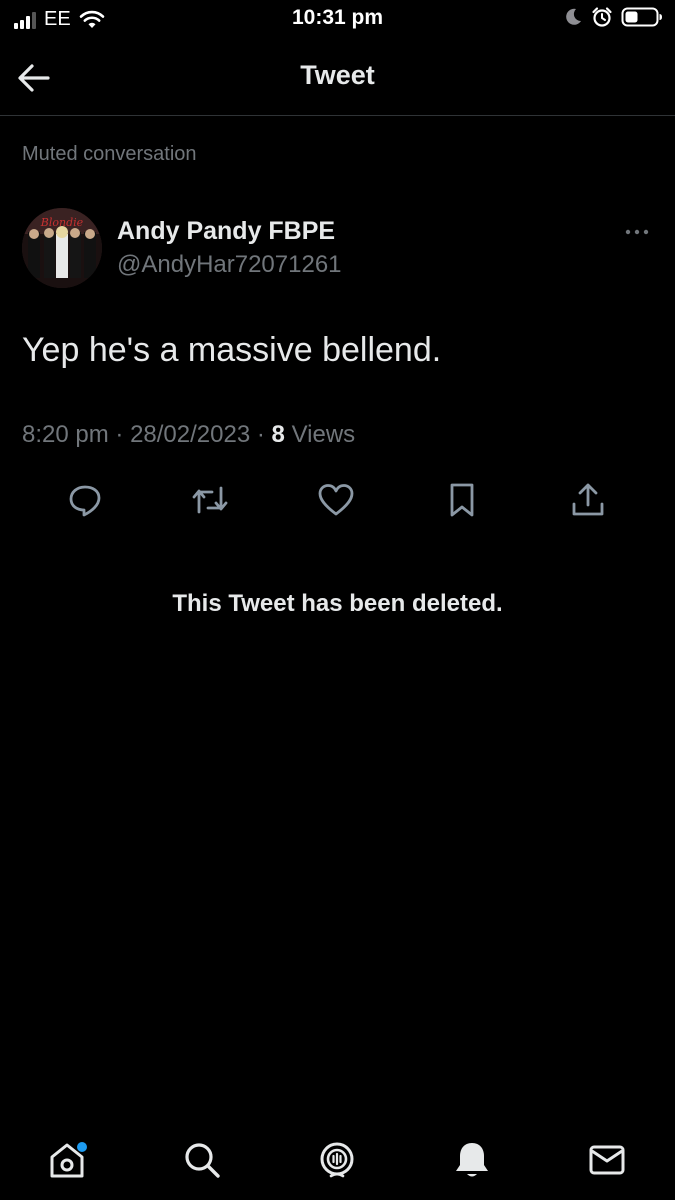 This screenshot has width=675, height=1200. I want to click on views-label: Views, so click(323, 434).